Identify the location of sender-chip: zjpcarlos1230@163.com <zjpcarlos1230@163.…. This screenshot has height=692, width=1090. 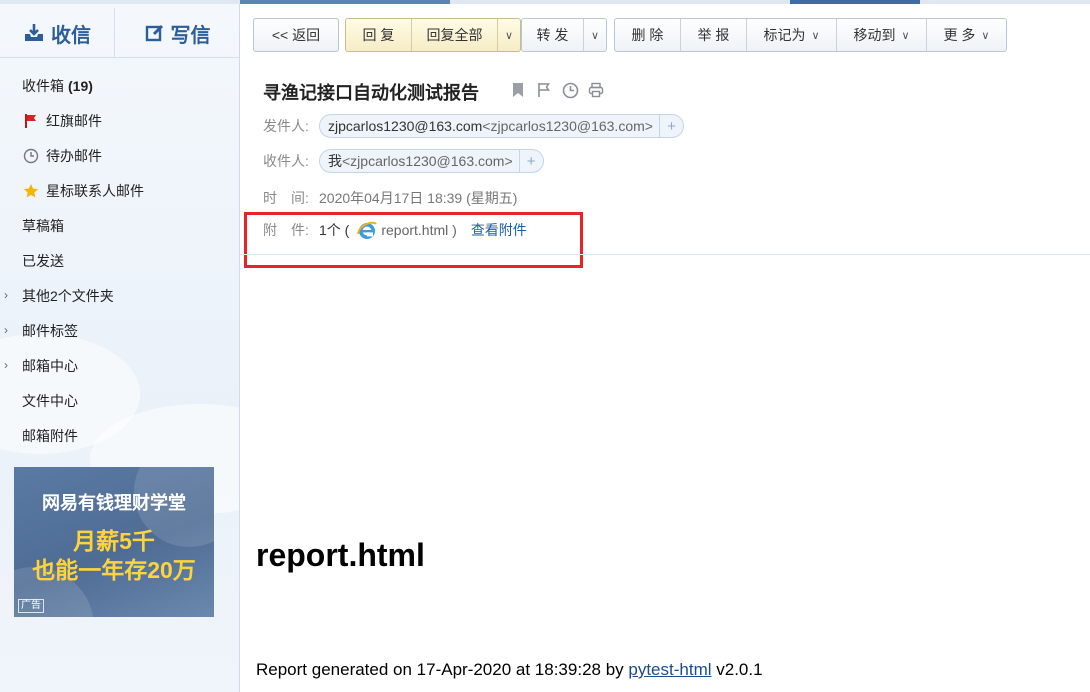
(501, 126).